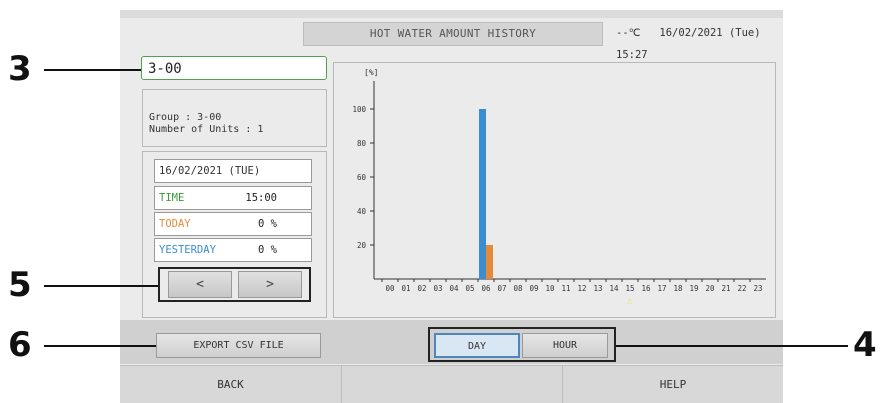 Image resolution: width=885 pixels, height=403 pixels. I want to click on x-tick-label: 02, so click(421, 288).